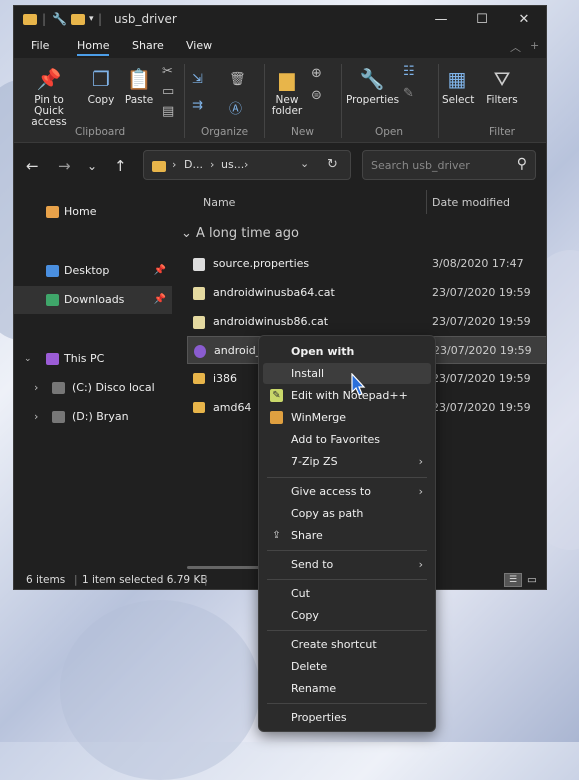  I want to click on chevron-down-icon: ▾, so click(91, 19).